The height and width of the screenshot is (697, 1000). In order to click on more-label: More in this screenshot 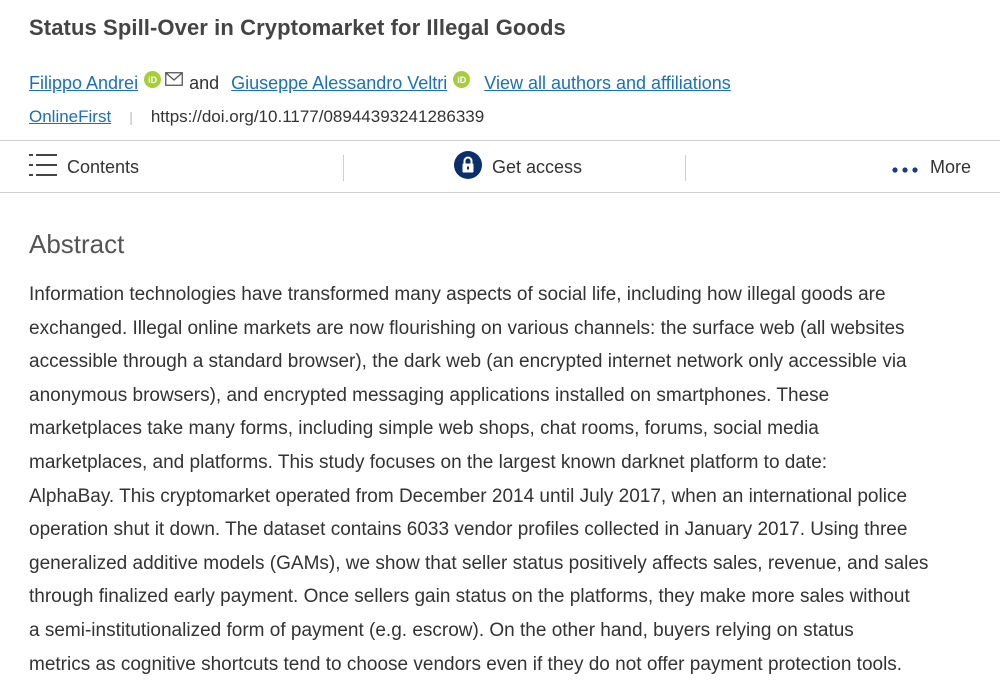, I will do `click(951, 167)`.